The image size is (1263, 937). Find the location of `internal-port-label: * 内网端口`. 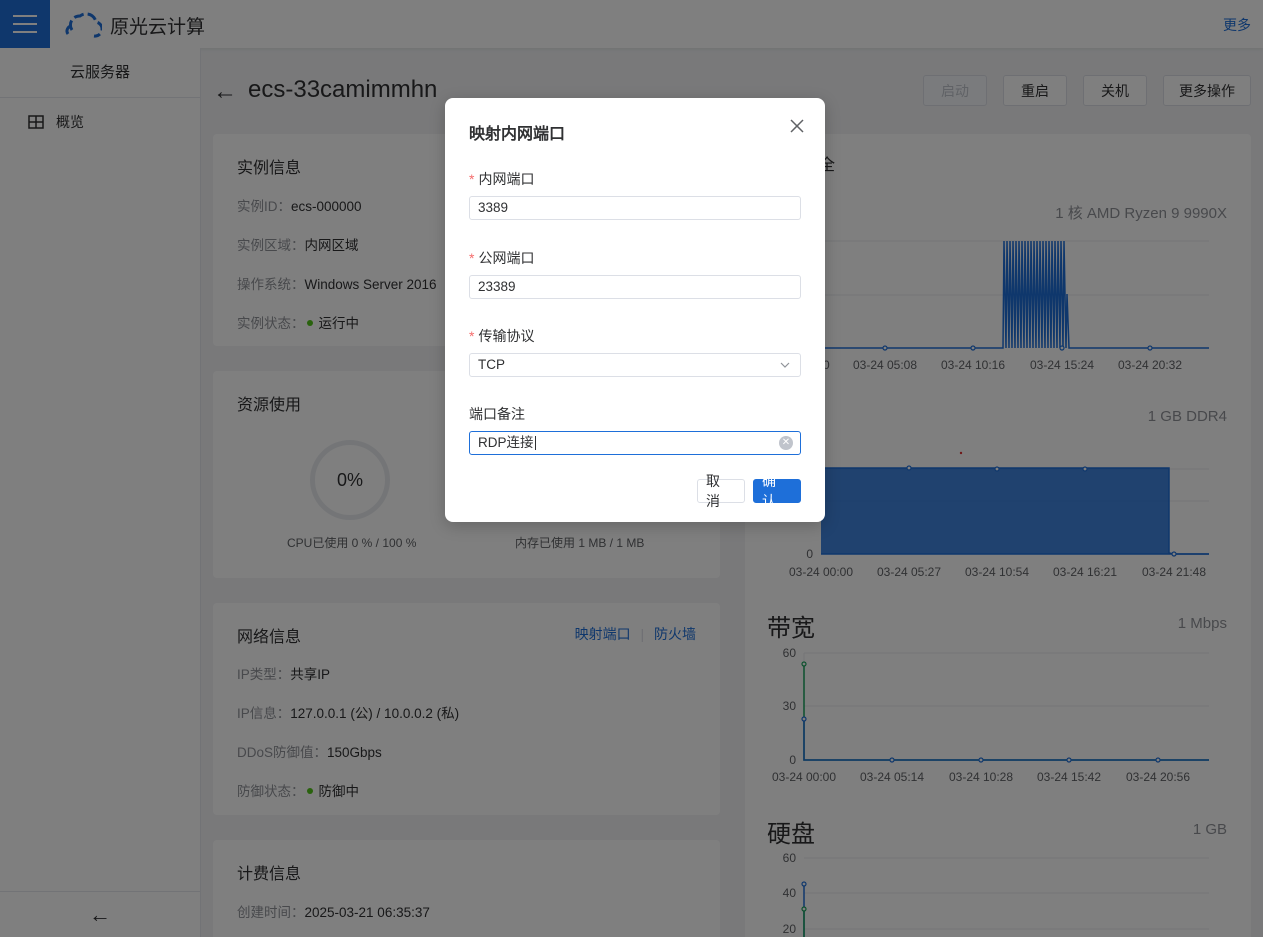

internal-port-label: * 内网端口 is located at coordinates (502, 179).